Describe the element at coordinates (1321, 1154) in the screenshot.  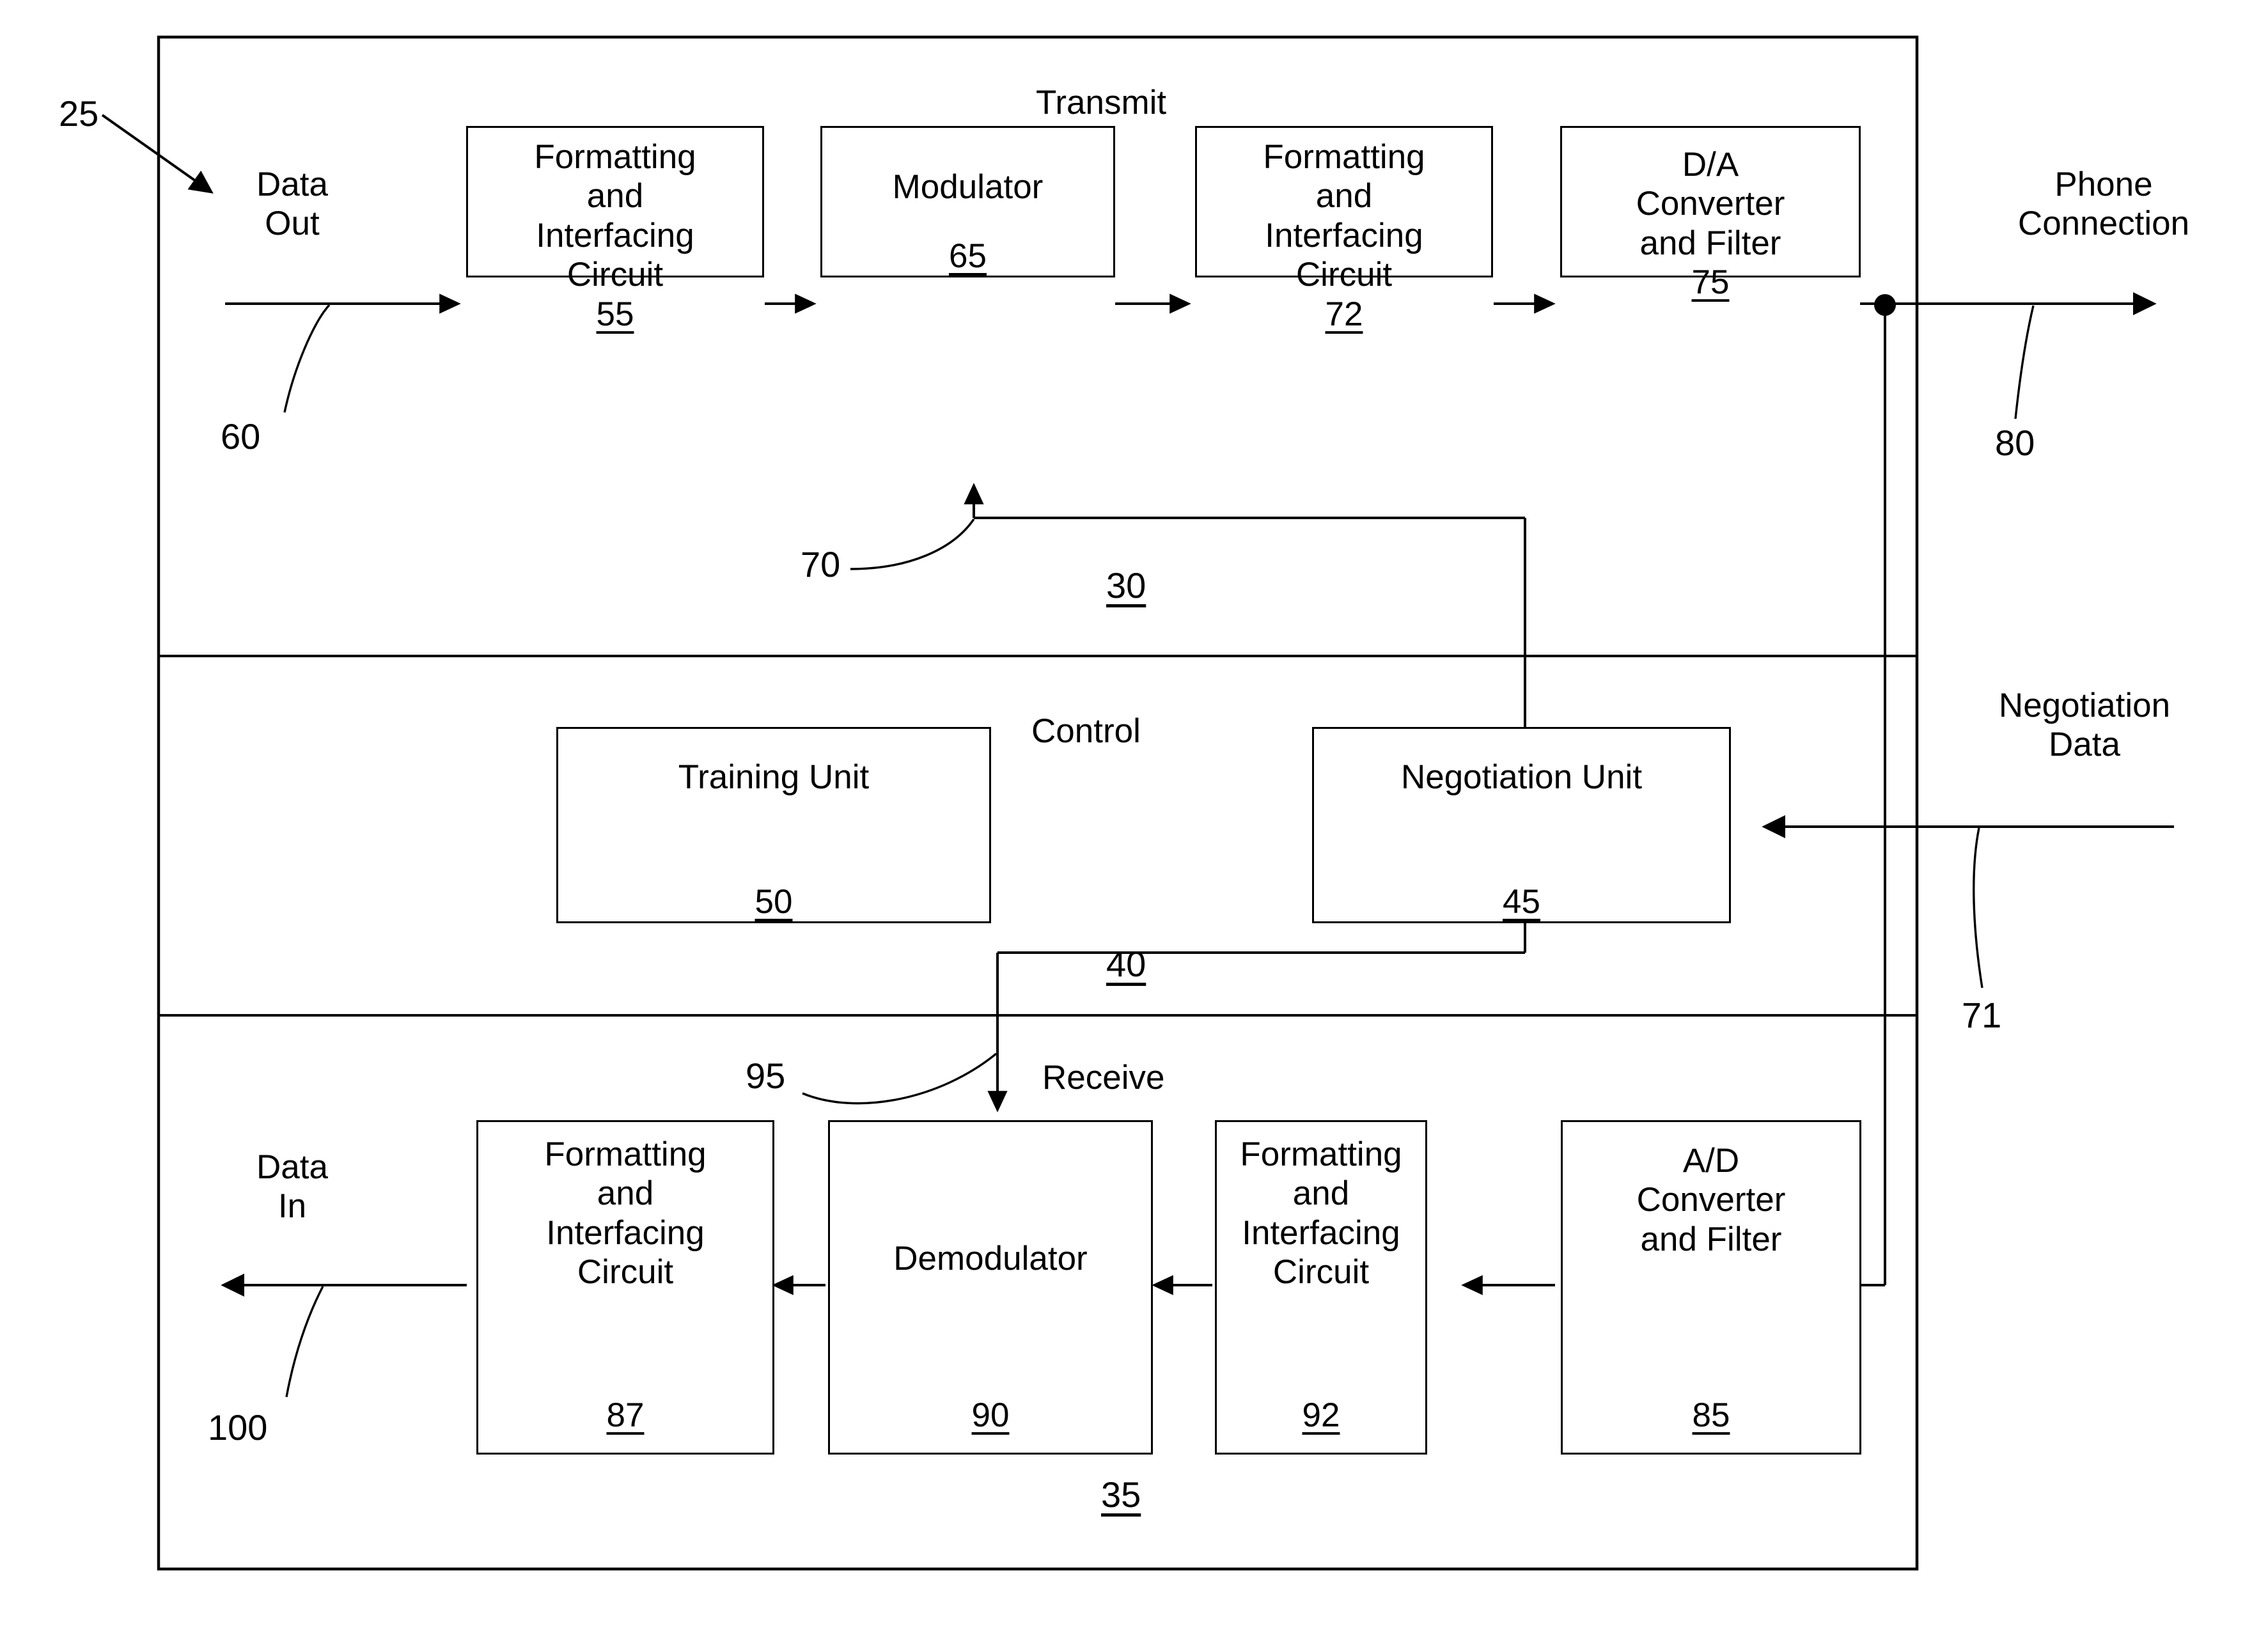
I see `block-92-line-1: Formatting` at that location.